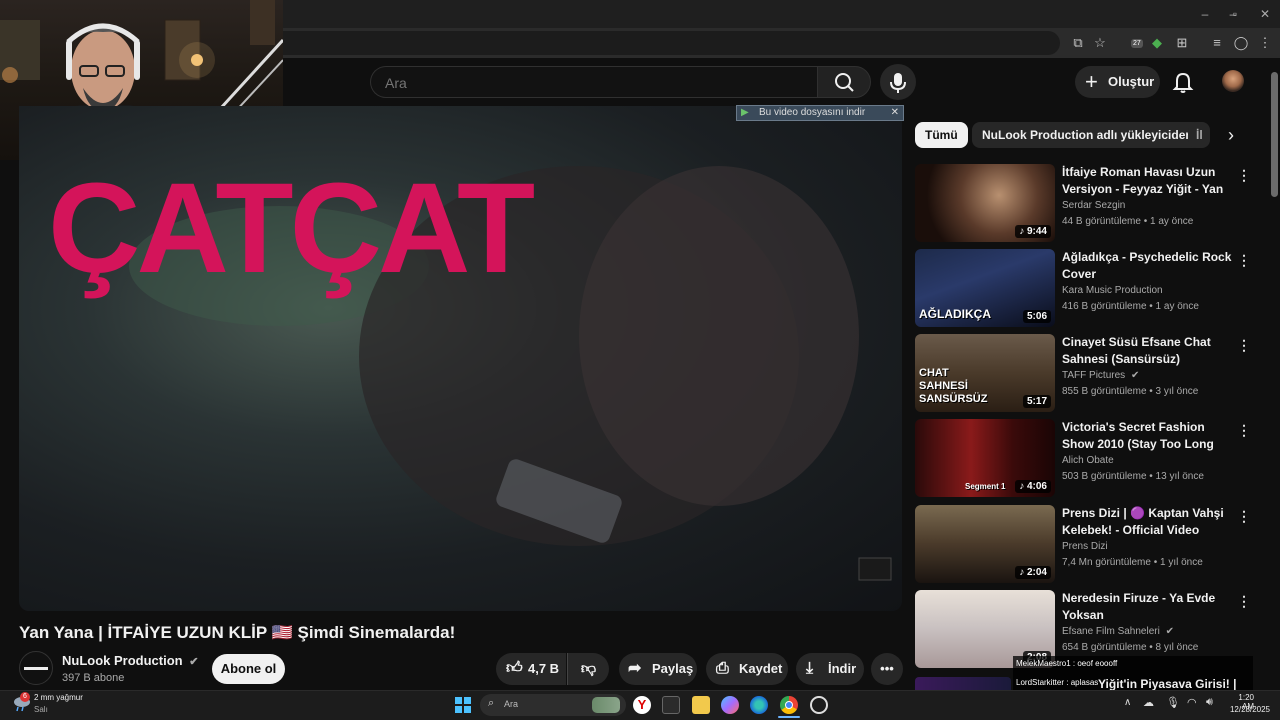 The width and height of the screenshot is (1280, 720). Describe the element at coordinates (1233, 81) in the screenshot. I see `account-avatar` at that location.